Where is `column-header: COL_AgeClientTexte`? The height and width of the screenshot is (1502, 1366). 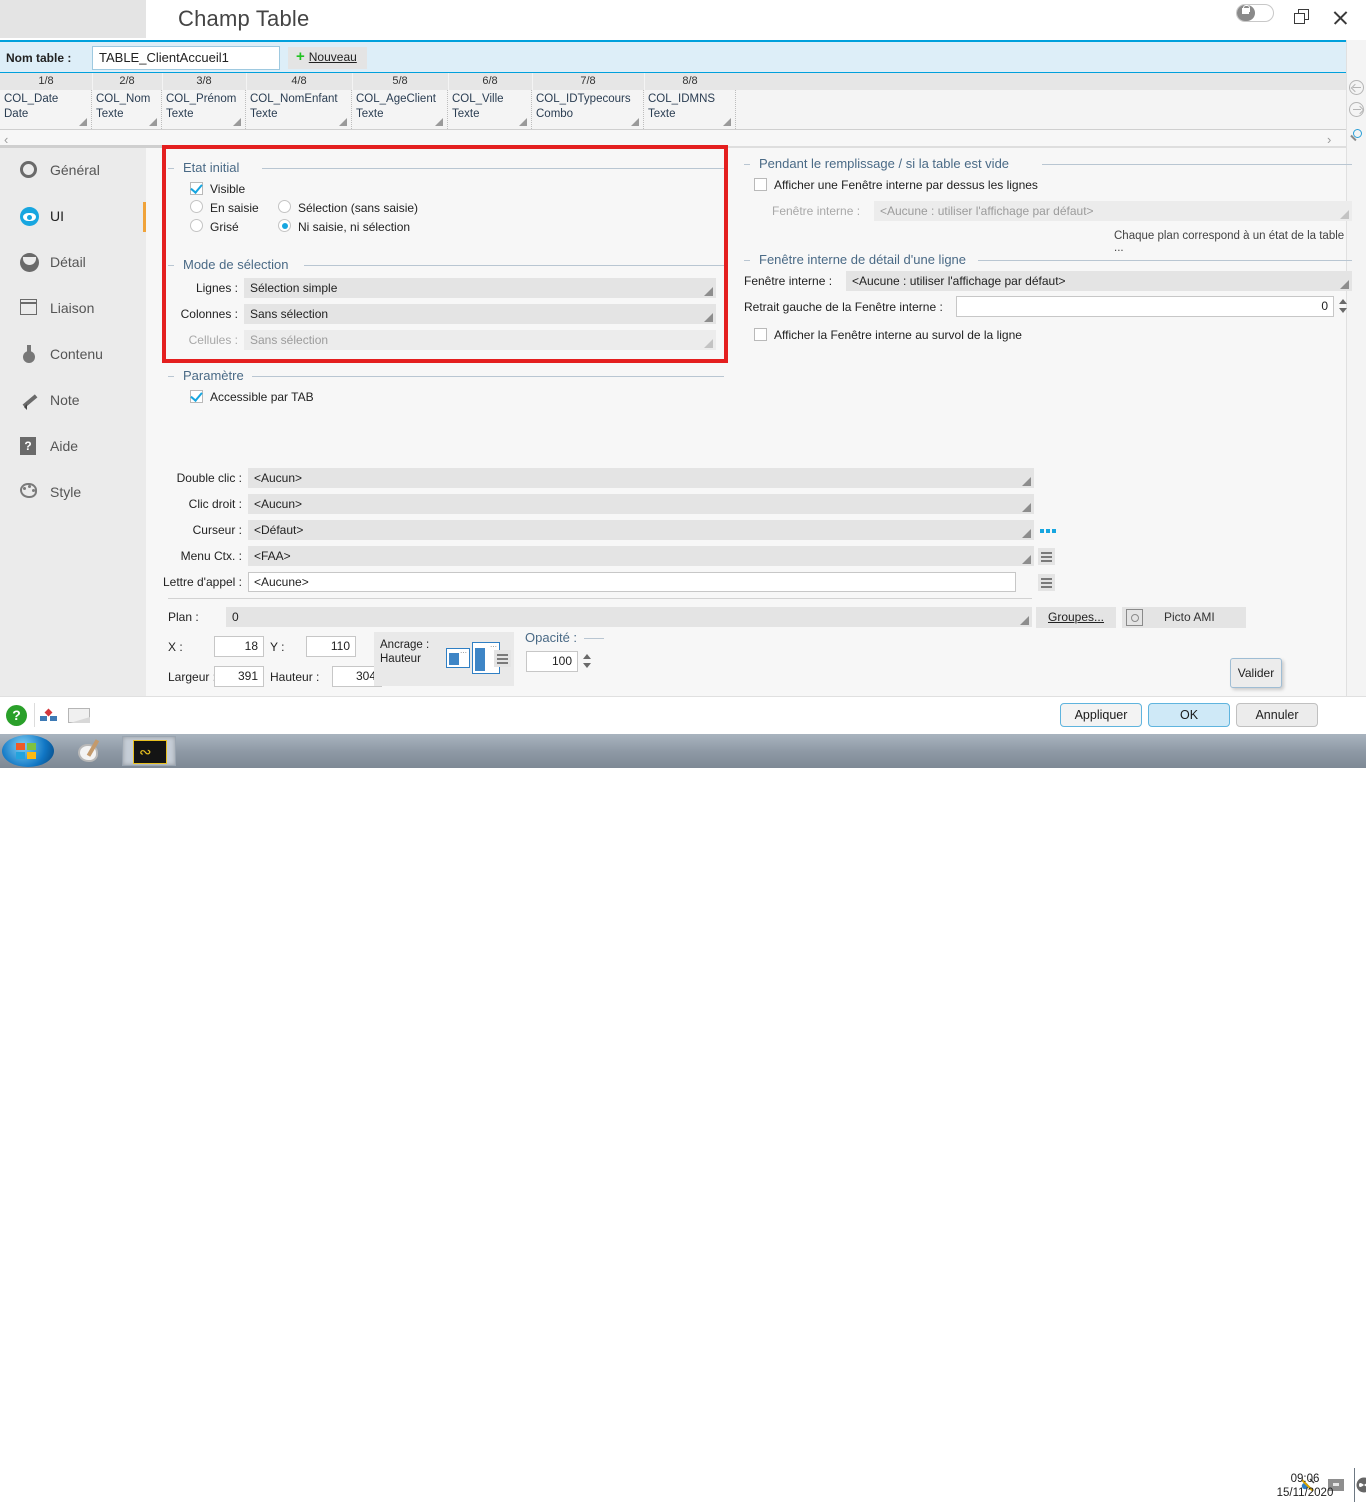
column-header: COL_AgeClientTexte is located at coordinates (400, 109).